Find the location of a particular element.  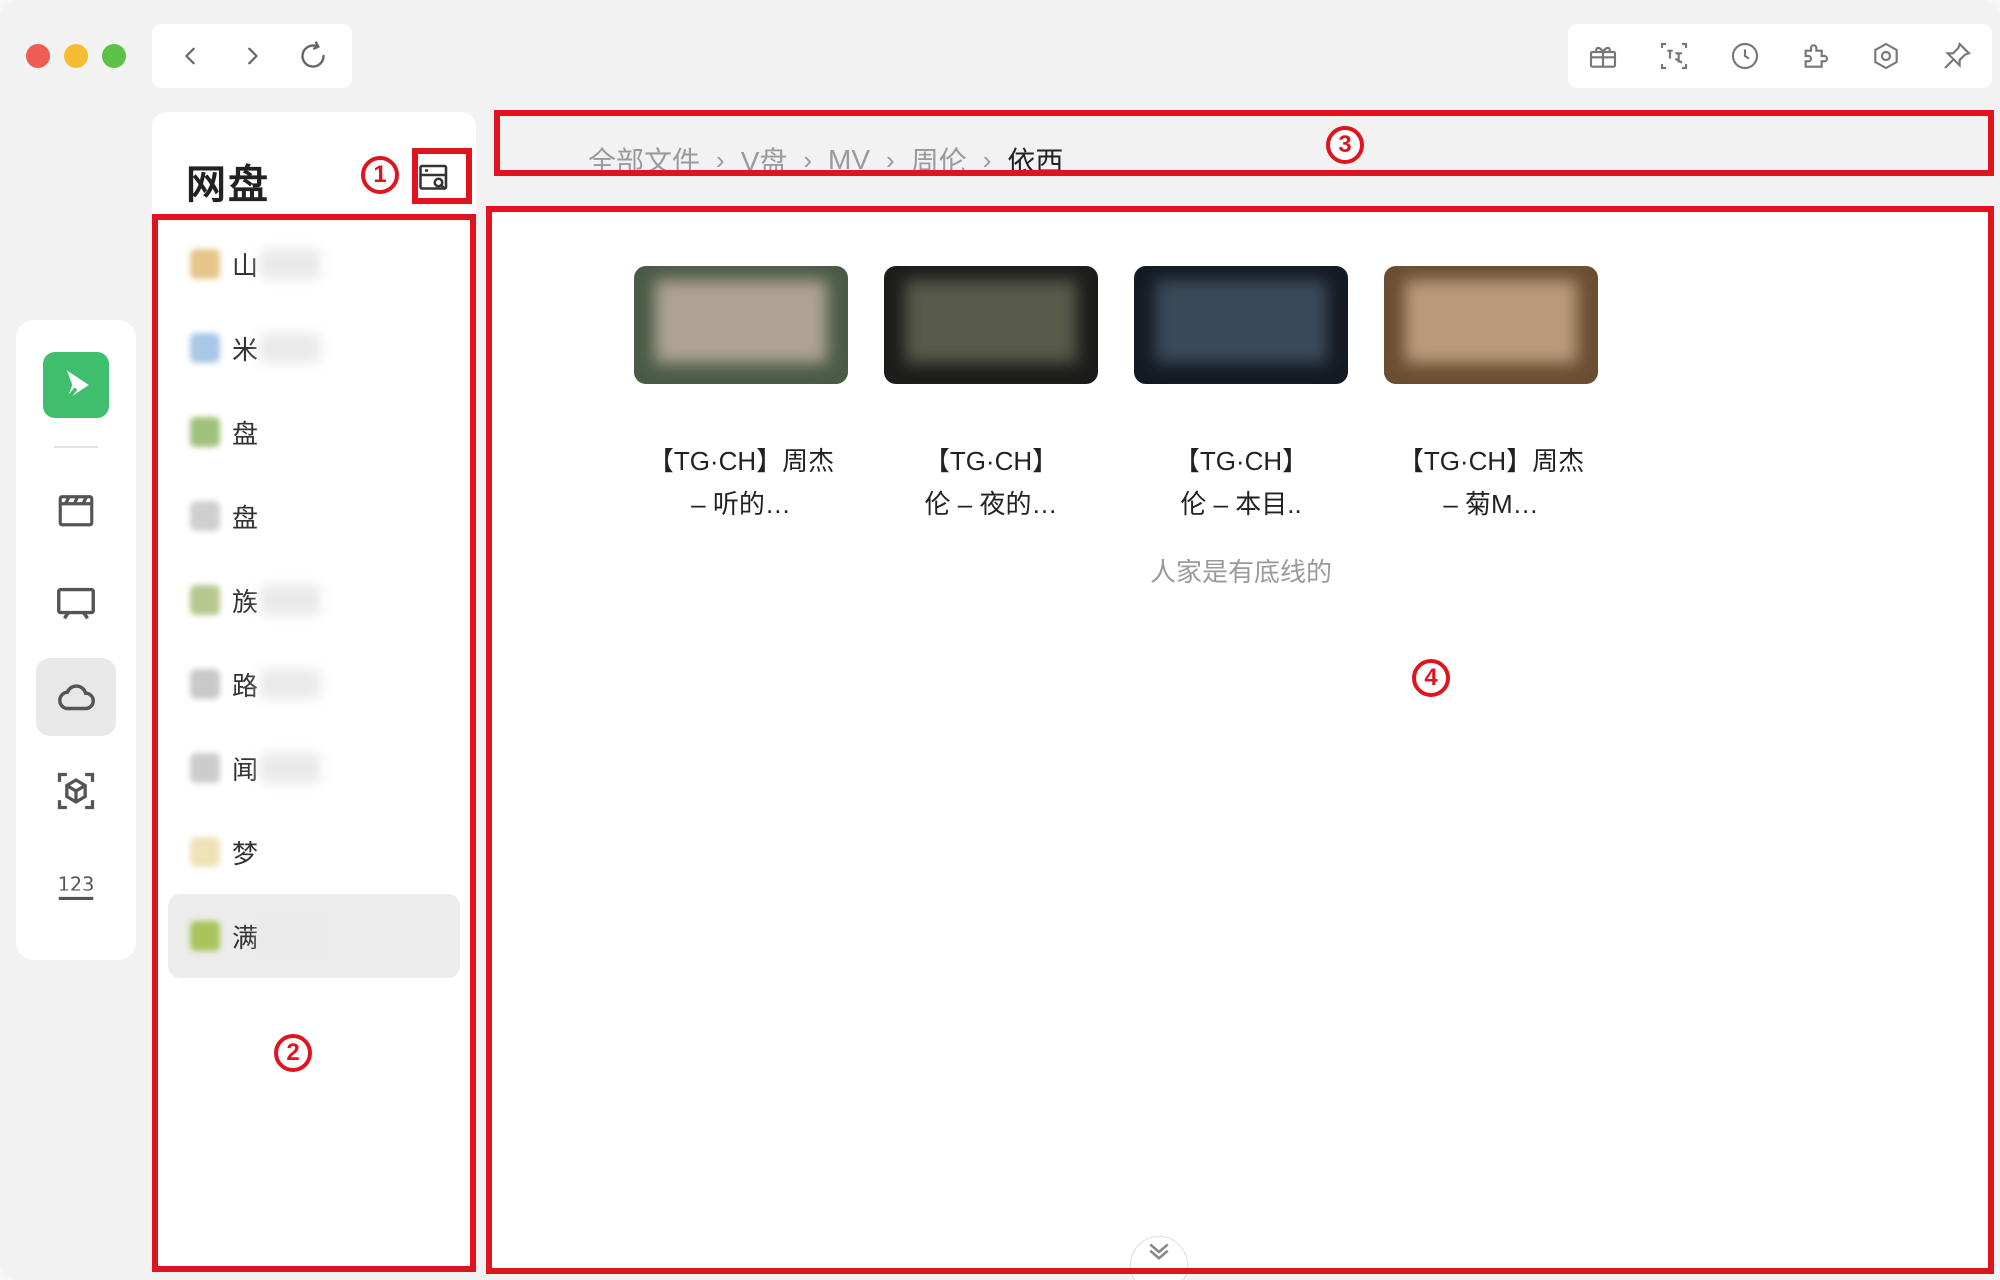

extension-button is located at coordinates (1815, 56).